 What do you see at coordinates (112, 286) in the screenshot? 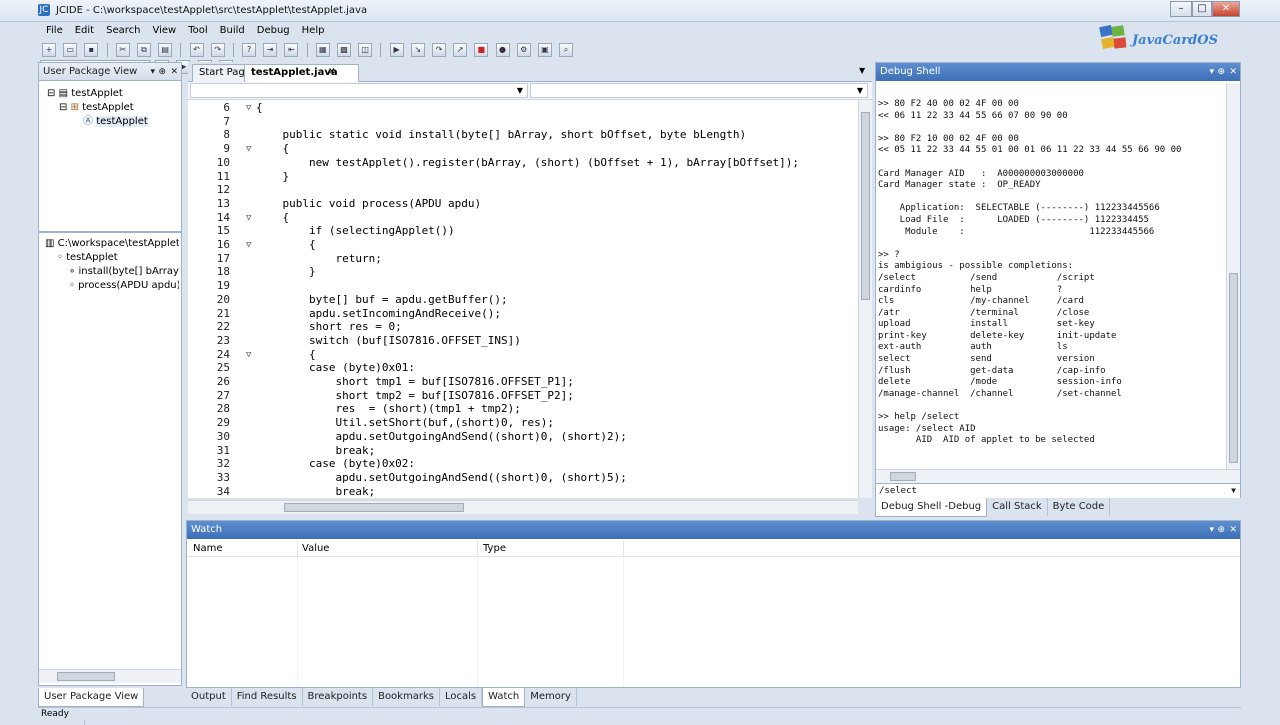
I see `outline-item: ◦ process(APDU apdu)` at bounding box center [112, 286].